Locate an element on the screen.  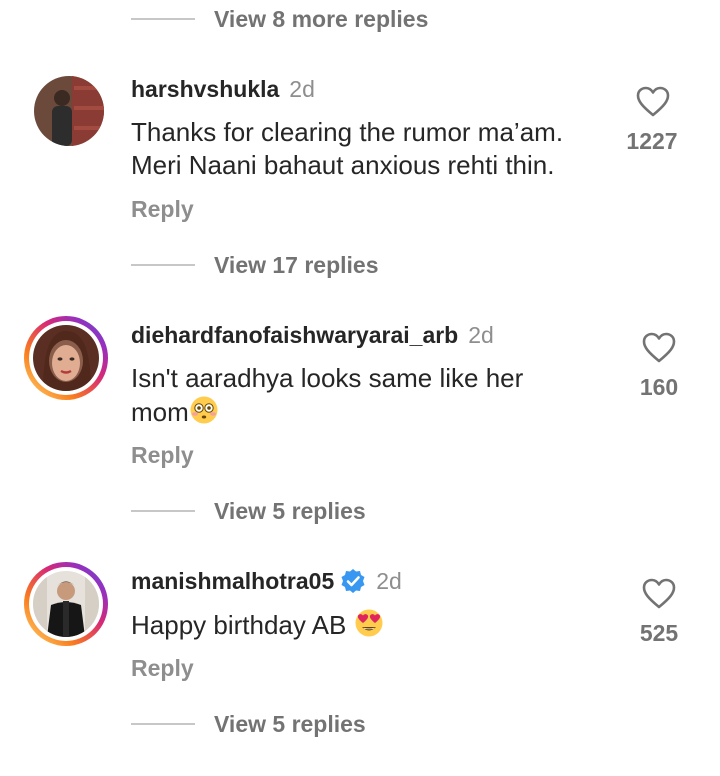
comment-text-fragment: Happy birthday AB is located at coordinates (239, 625).